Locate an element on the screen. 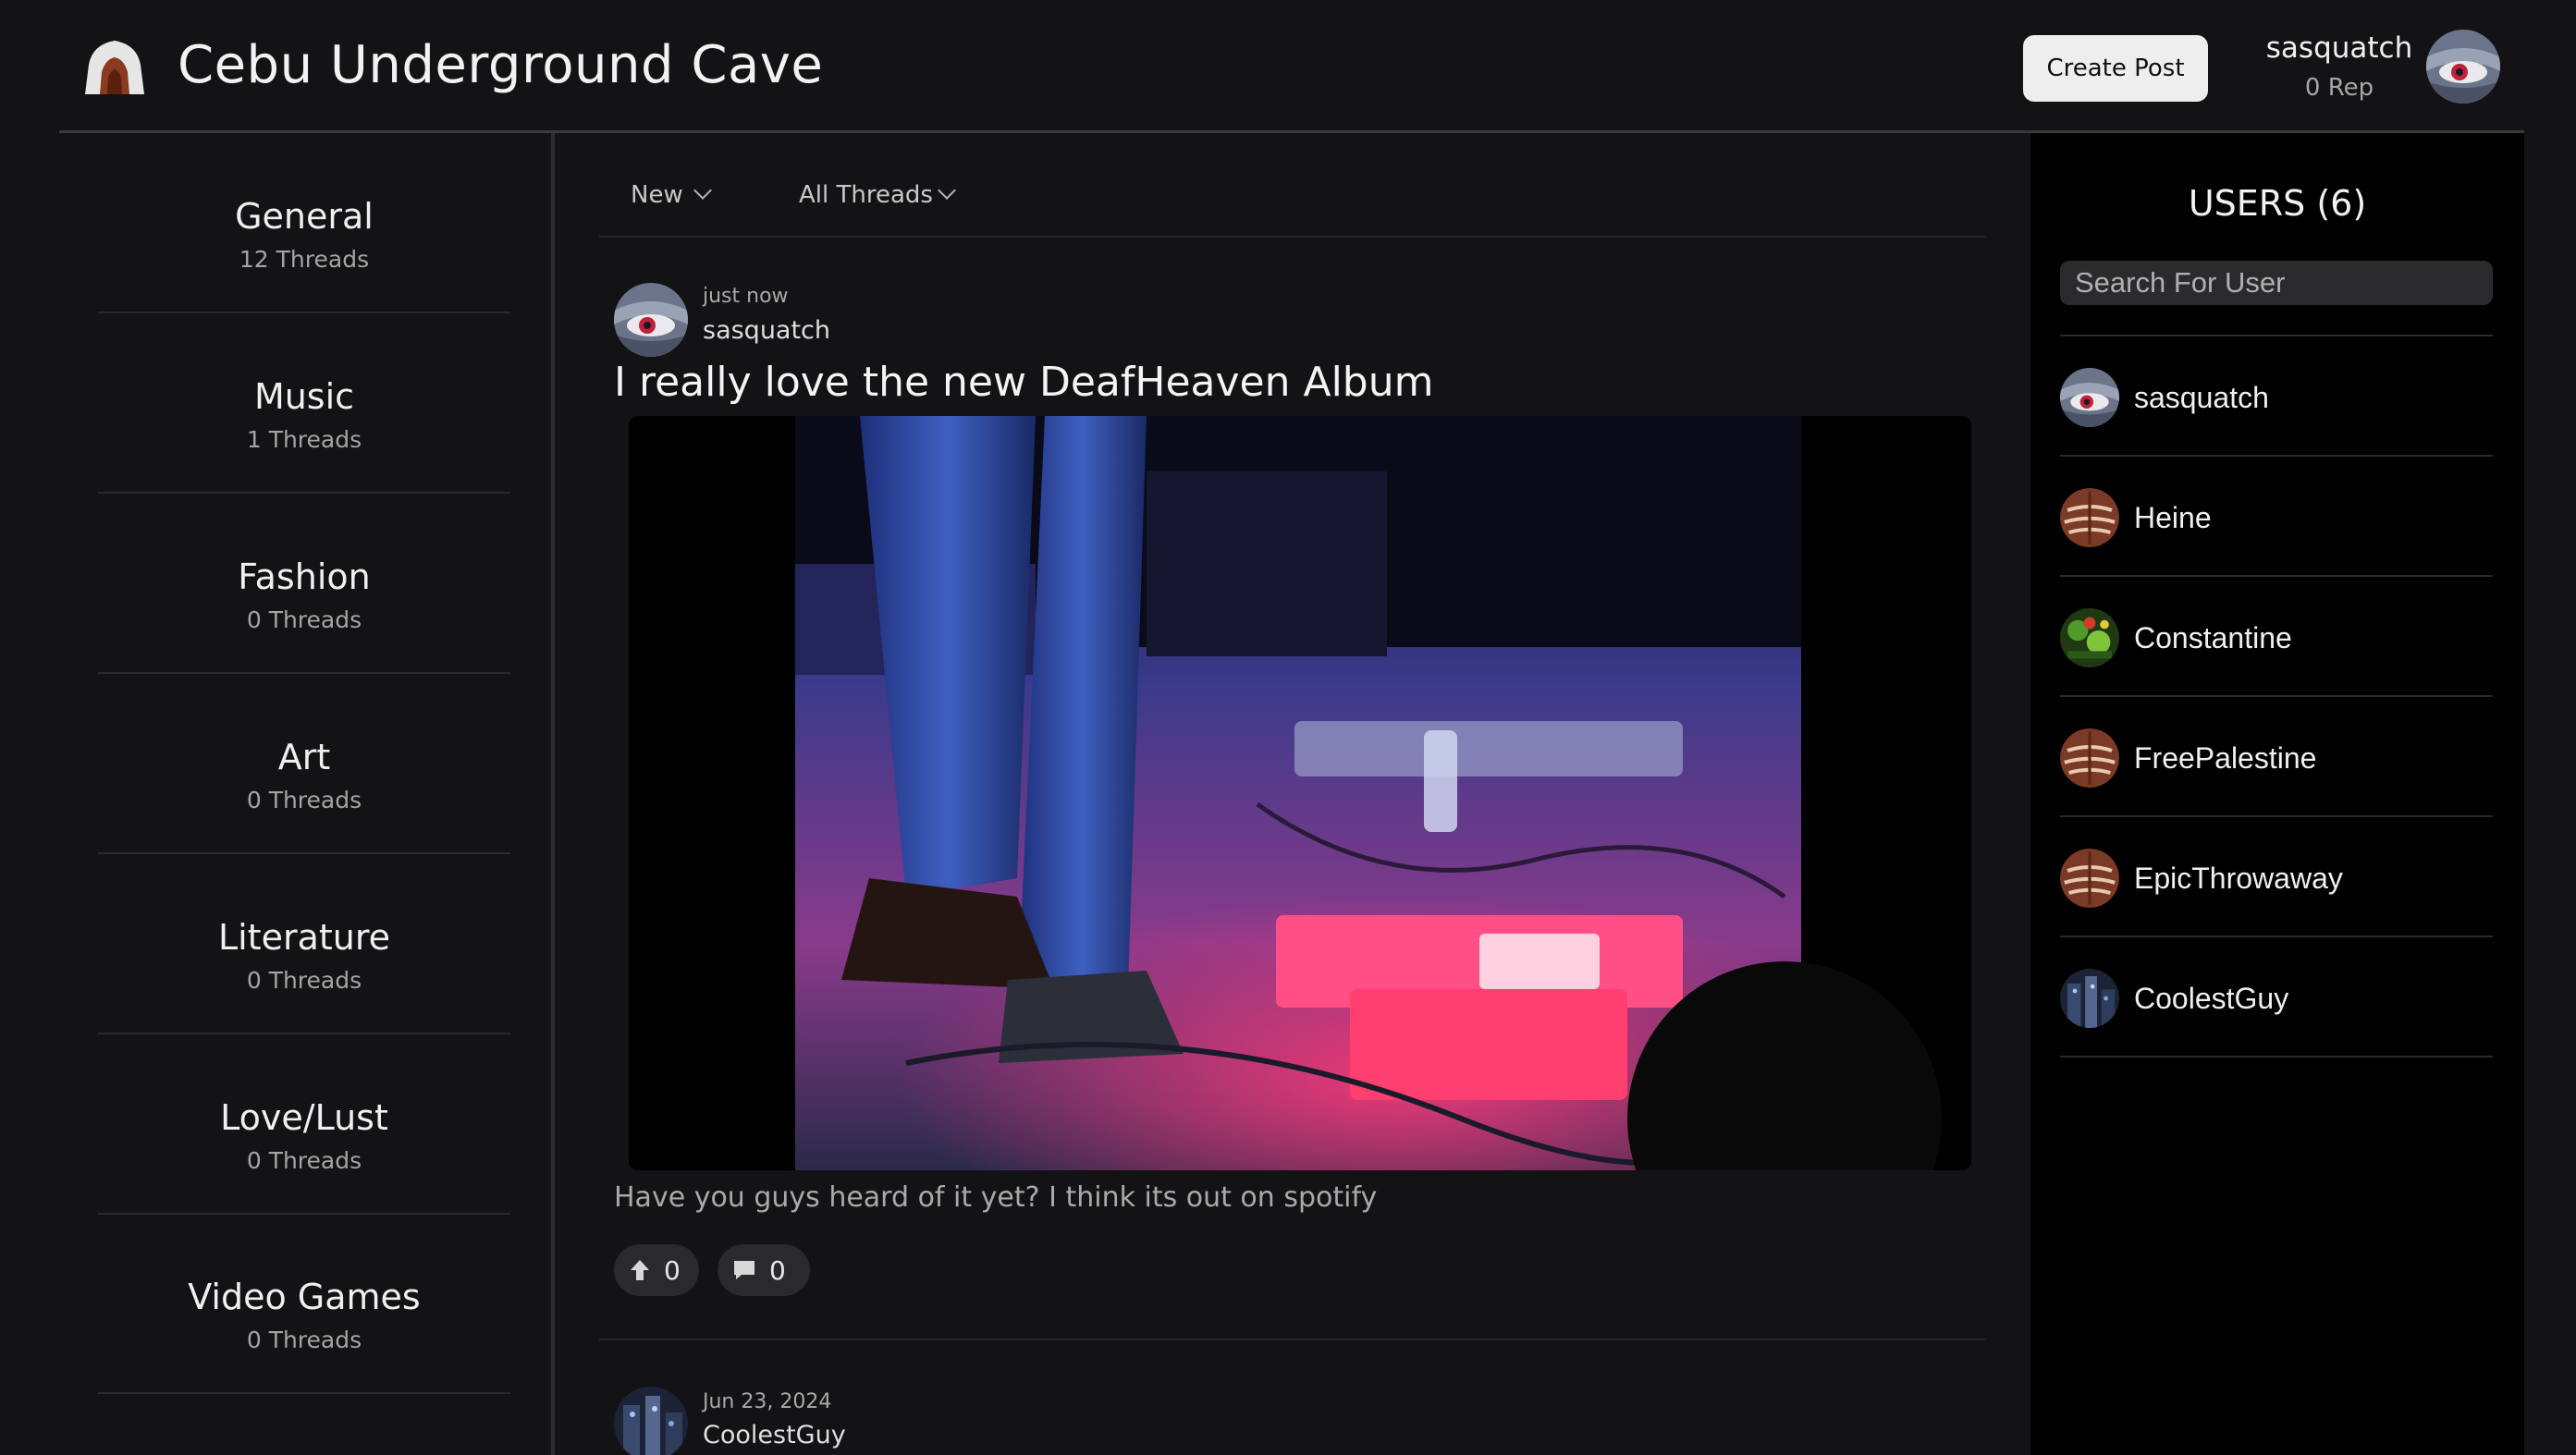  user-name: CoolestGuy is located at coordinates (2211, 998).